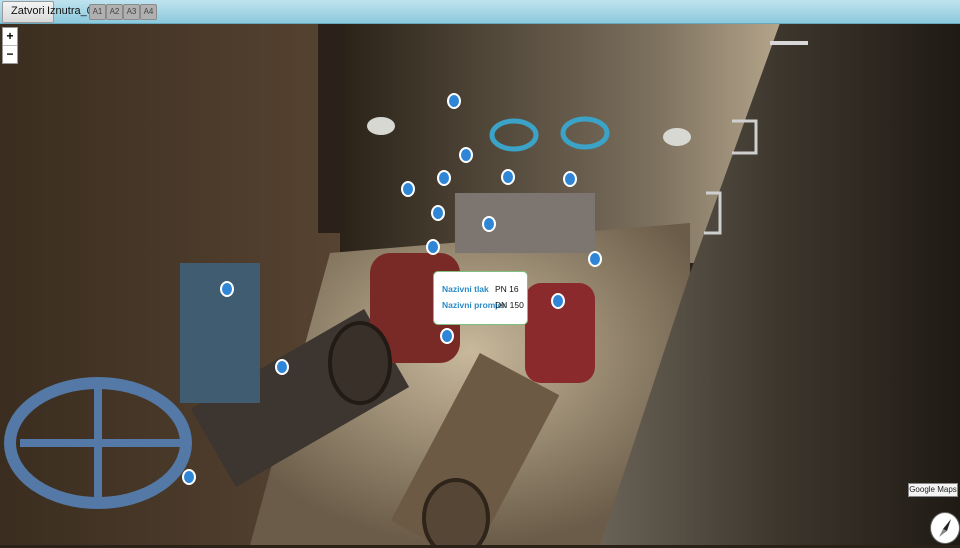  What do you see at coordinates (945, 528) in the screenshot?
I see `compass-icon` at bounding box center [945, 528].